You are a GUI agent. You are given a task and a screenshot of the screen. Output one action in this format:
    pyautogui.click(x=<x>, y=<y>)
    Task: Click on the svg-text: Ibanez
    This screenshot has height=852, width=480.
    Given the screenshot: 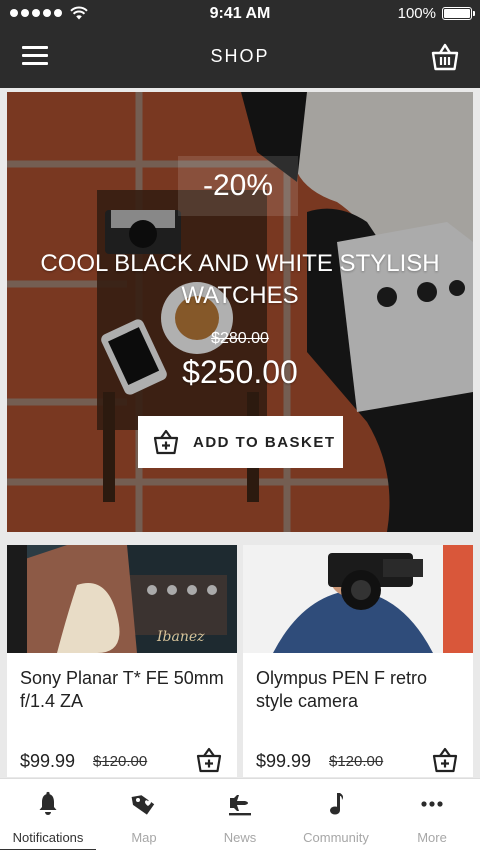 What is the action you would take?
    pyautogui.click(x=180, y=637)
    